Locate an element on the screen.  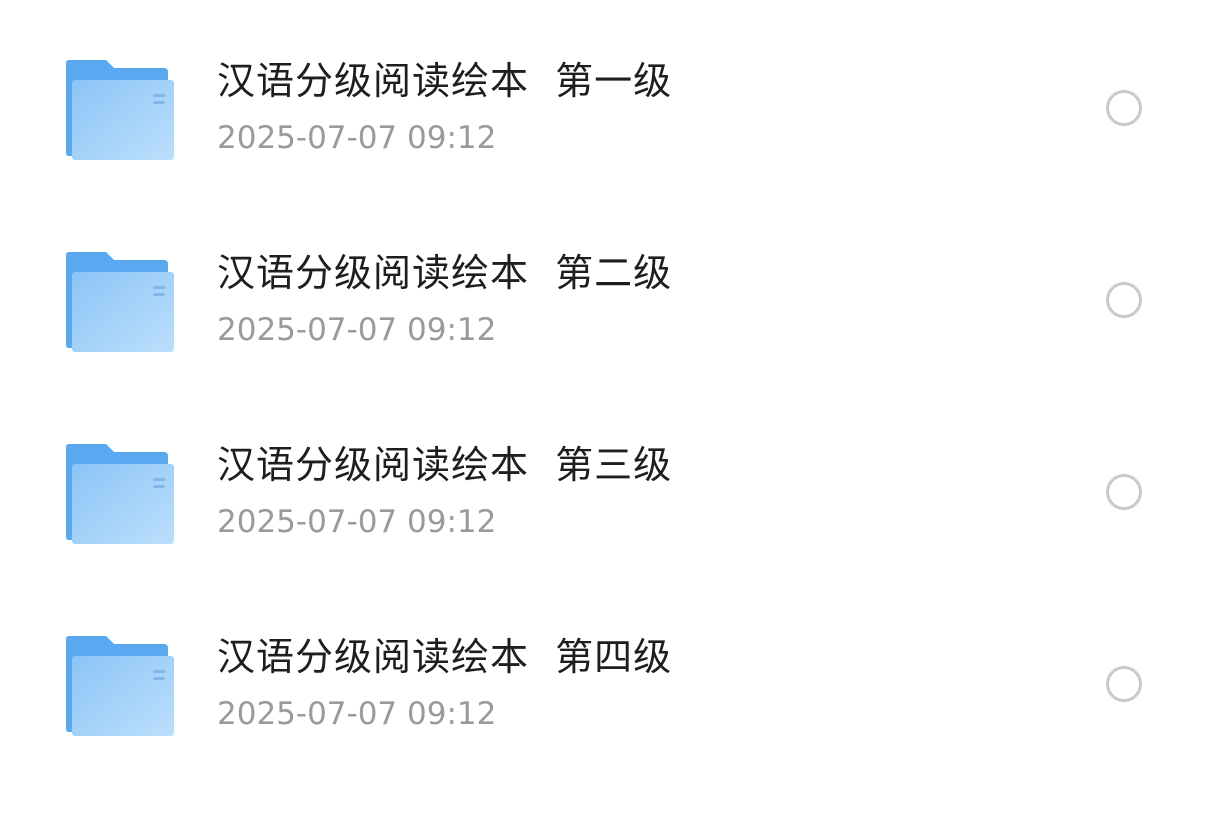
folder-name: 汉语分级阅读绘本 第一级 is located at coordinates (445, 81).